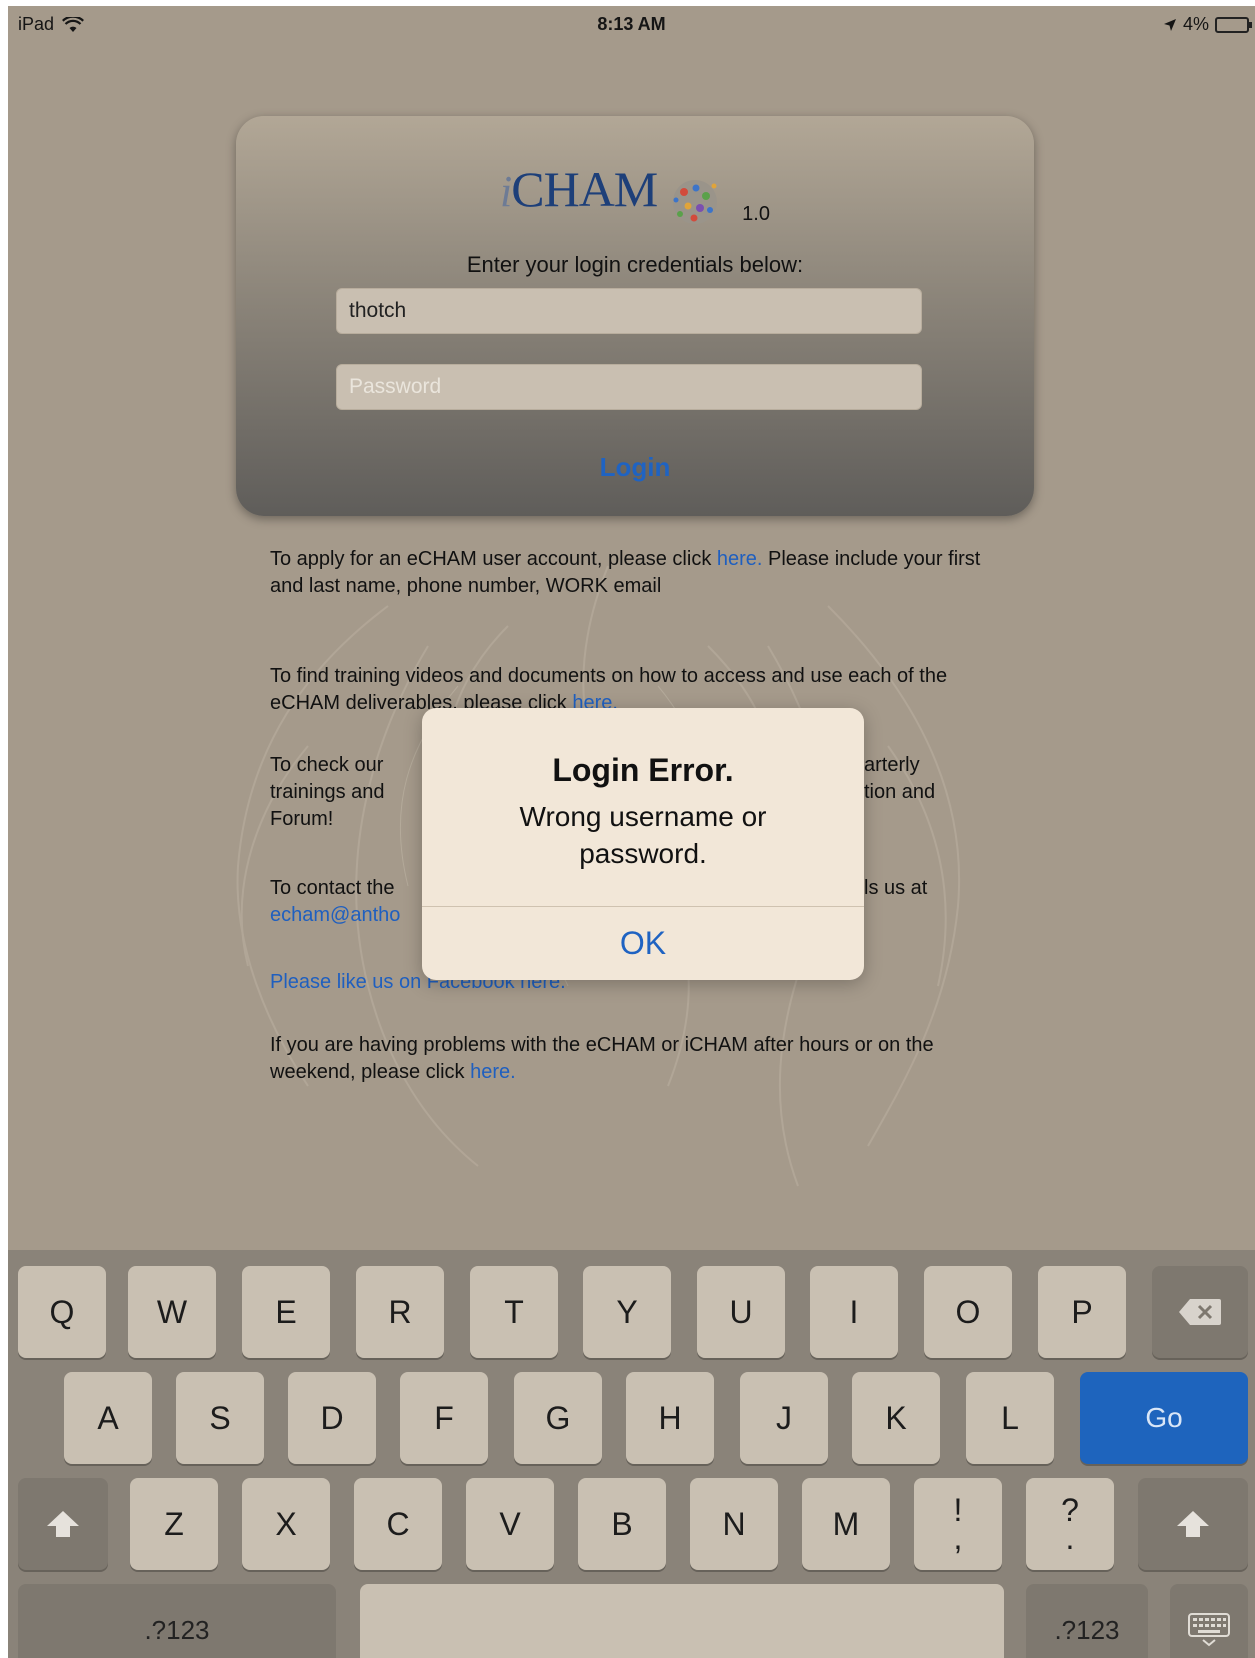 The height and width of the screenshot is (1658, 1255). I want to click on shift-key-right, so click(1193, 1524).